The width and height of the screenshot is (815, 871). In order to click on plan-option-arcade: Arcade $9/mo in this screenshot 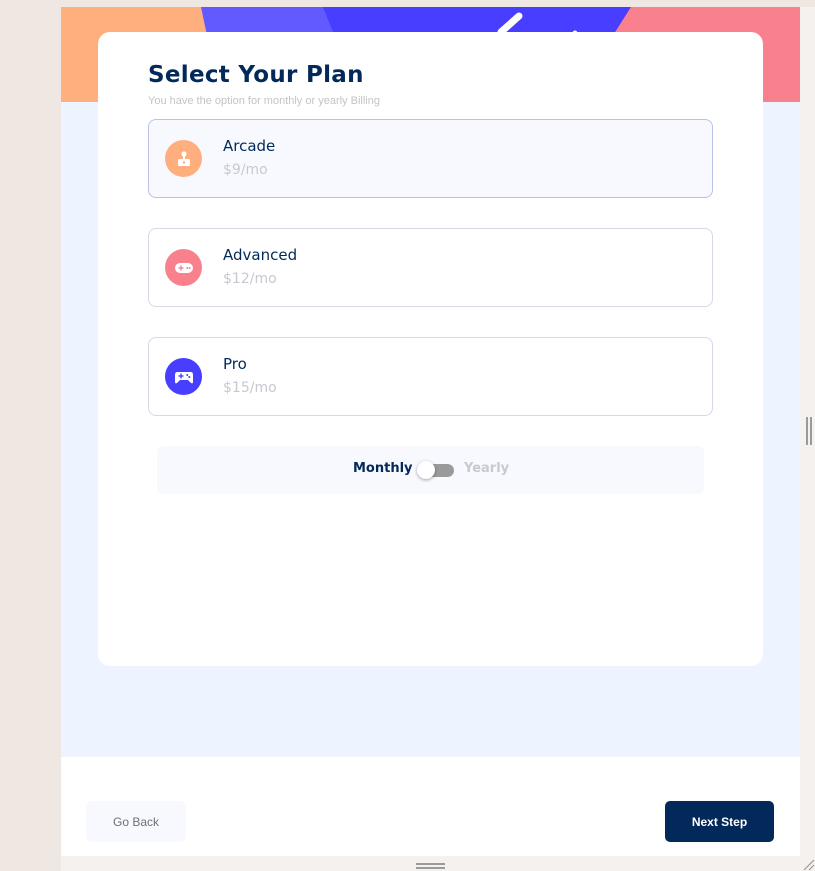, I will do `click(430, 158)`.